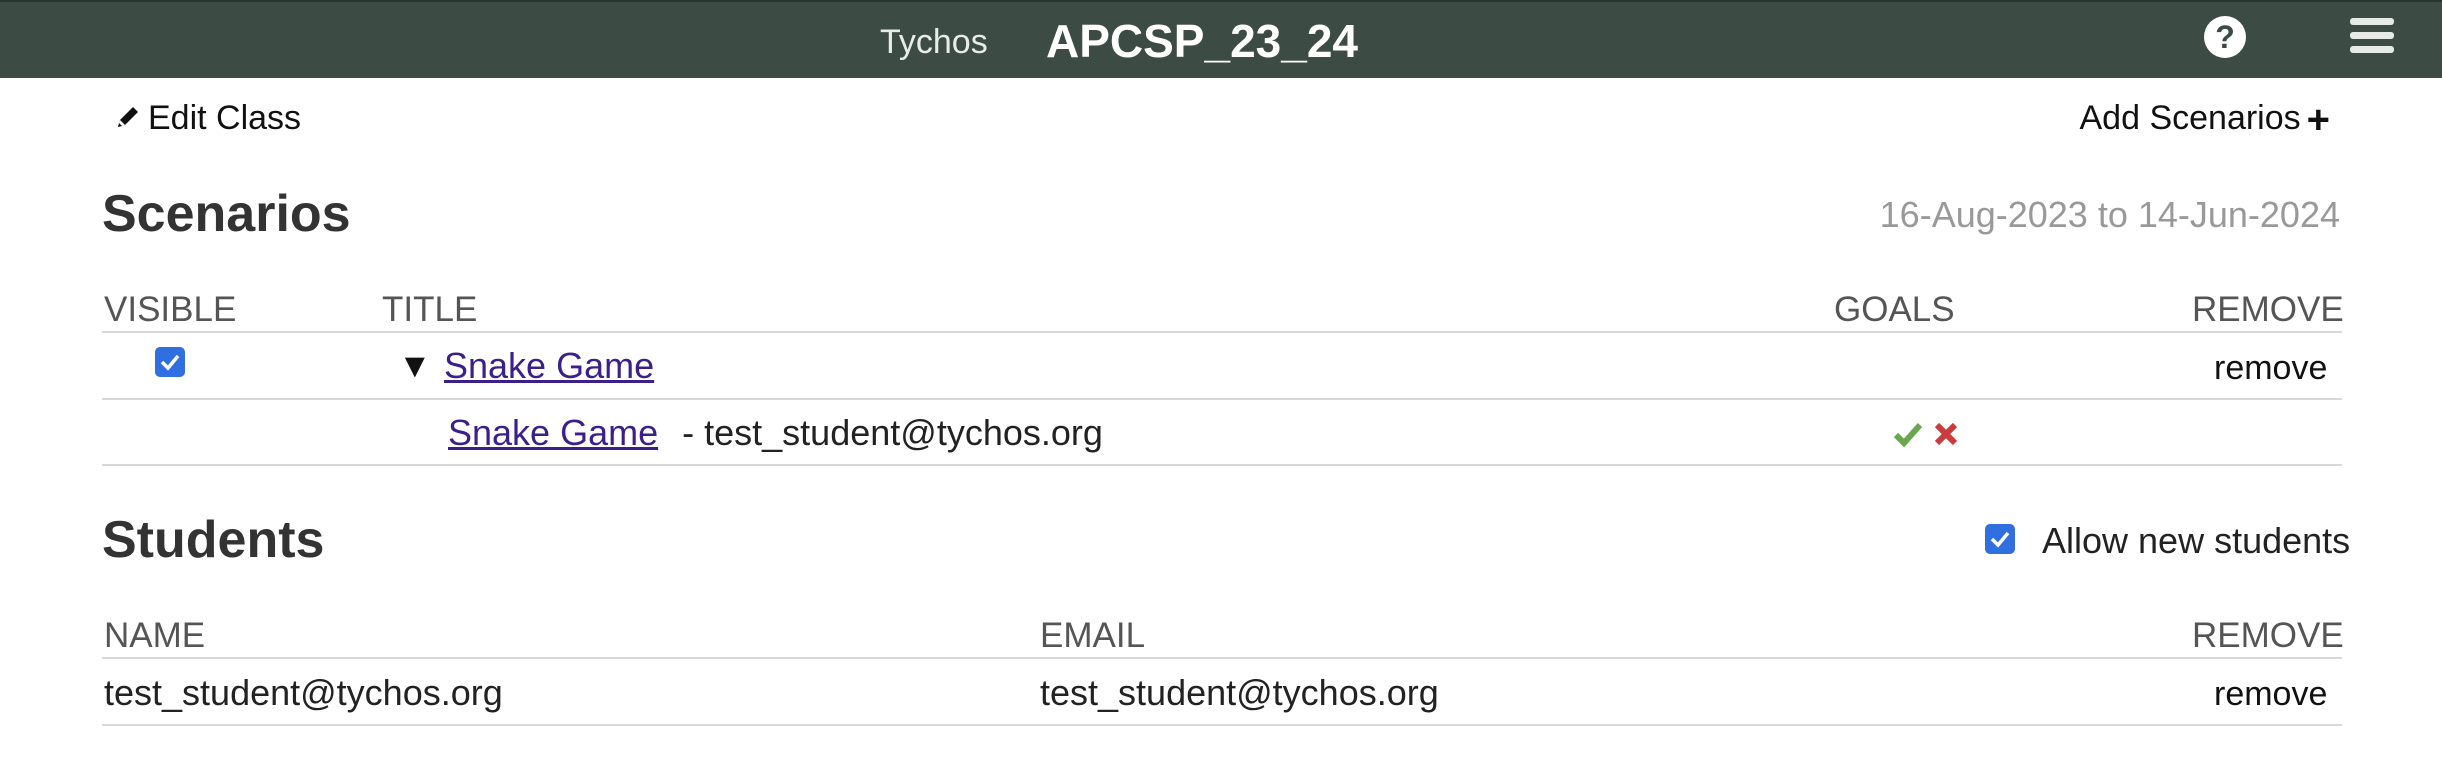 This screenshot has width=2442, height=770. Describe the element at coordinates (2270, 694) in the screenshot. I see `remove-student-button: remove` at that location.